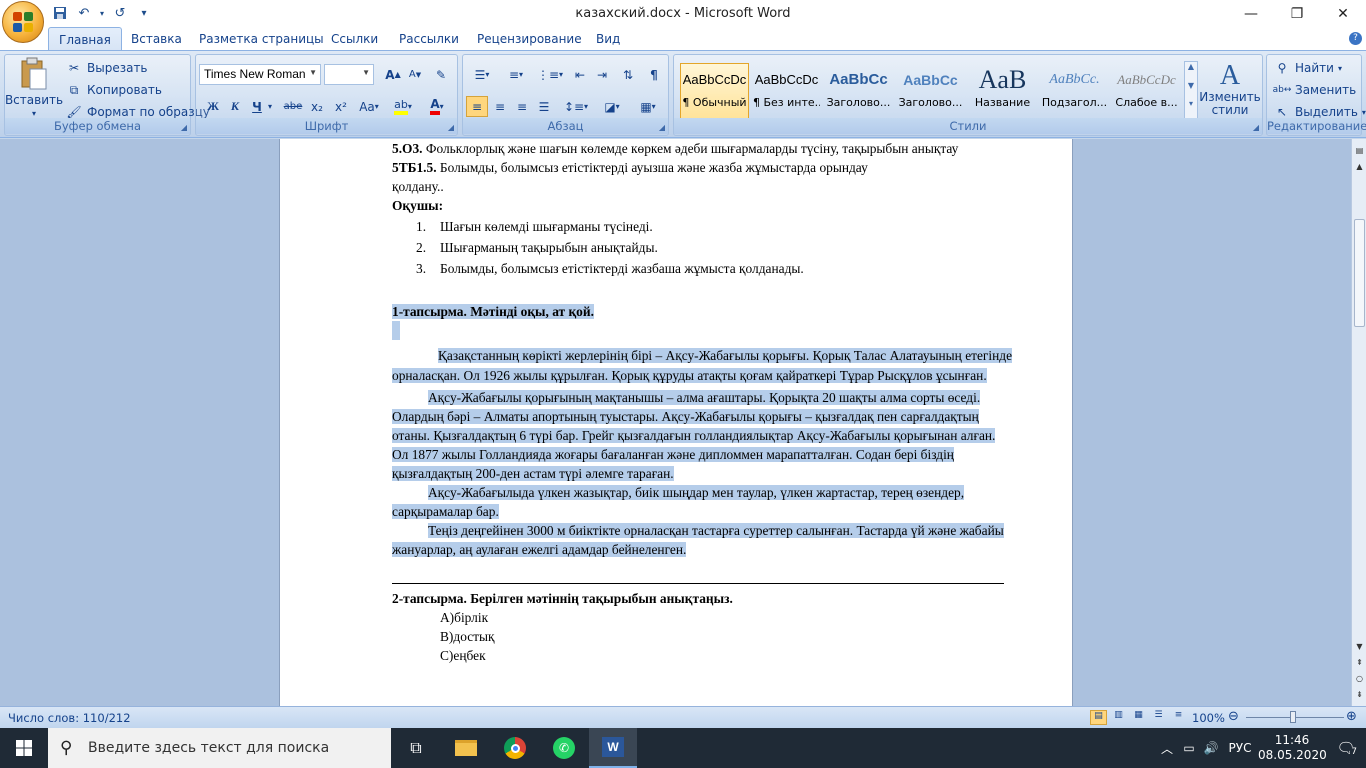 Image resolution: width=1366 pixels, height=768 pixels. I want to click on clock: 11:46 08.05.2020, so click(1292, 748).